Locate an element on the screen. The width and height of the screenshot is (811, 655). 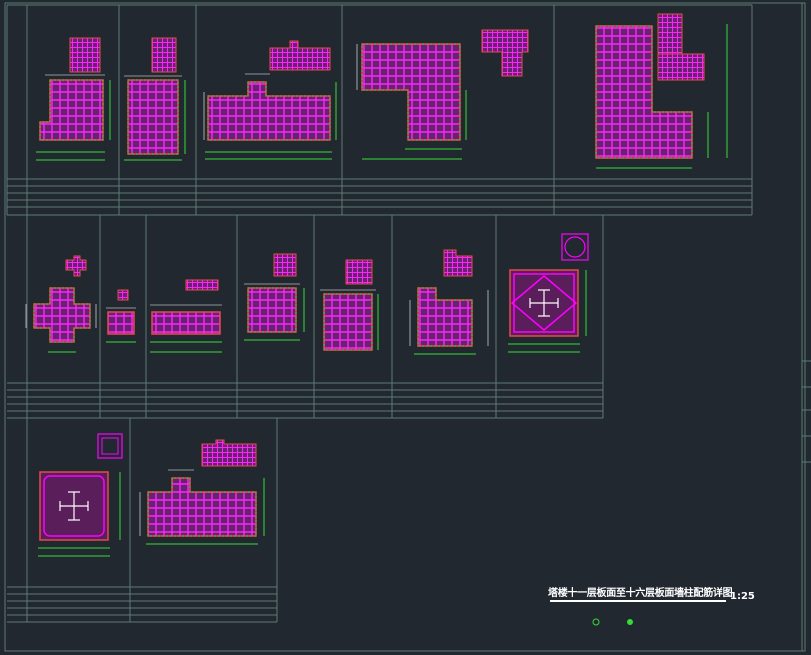
marker-dot-icon is located at coordinates (630, 622).